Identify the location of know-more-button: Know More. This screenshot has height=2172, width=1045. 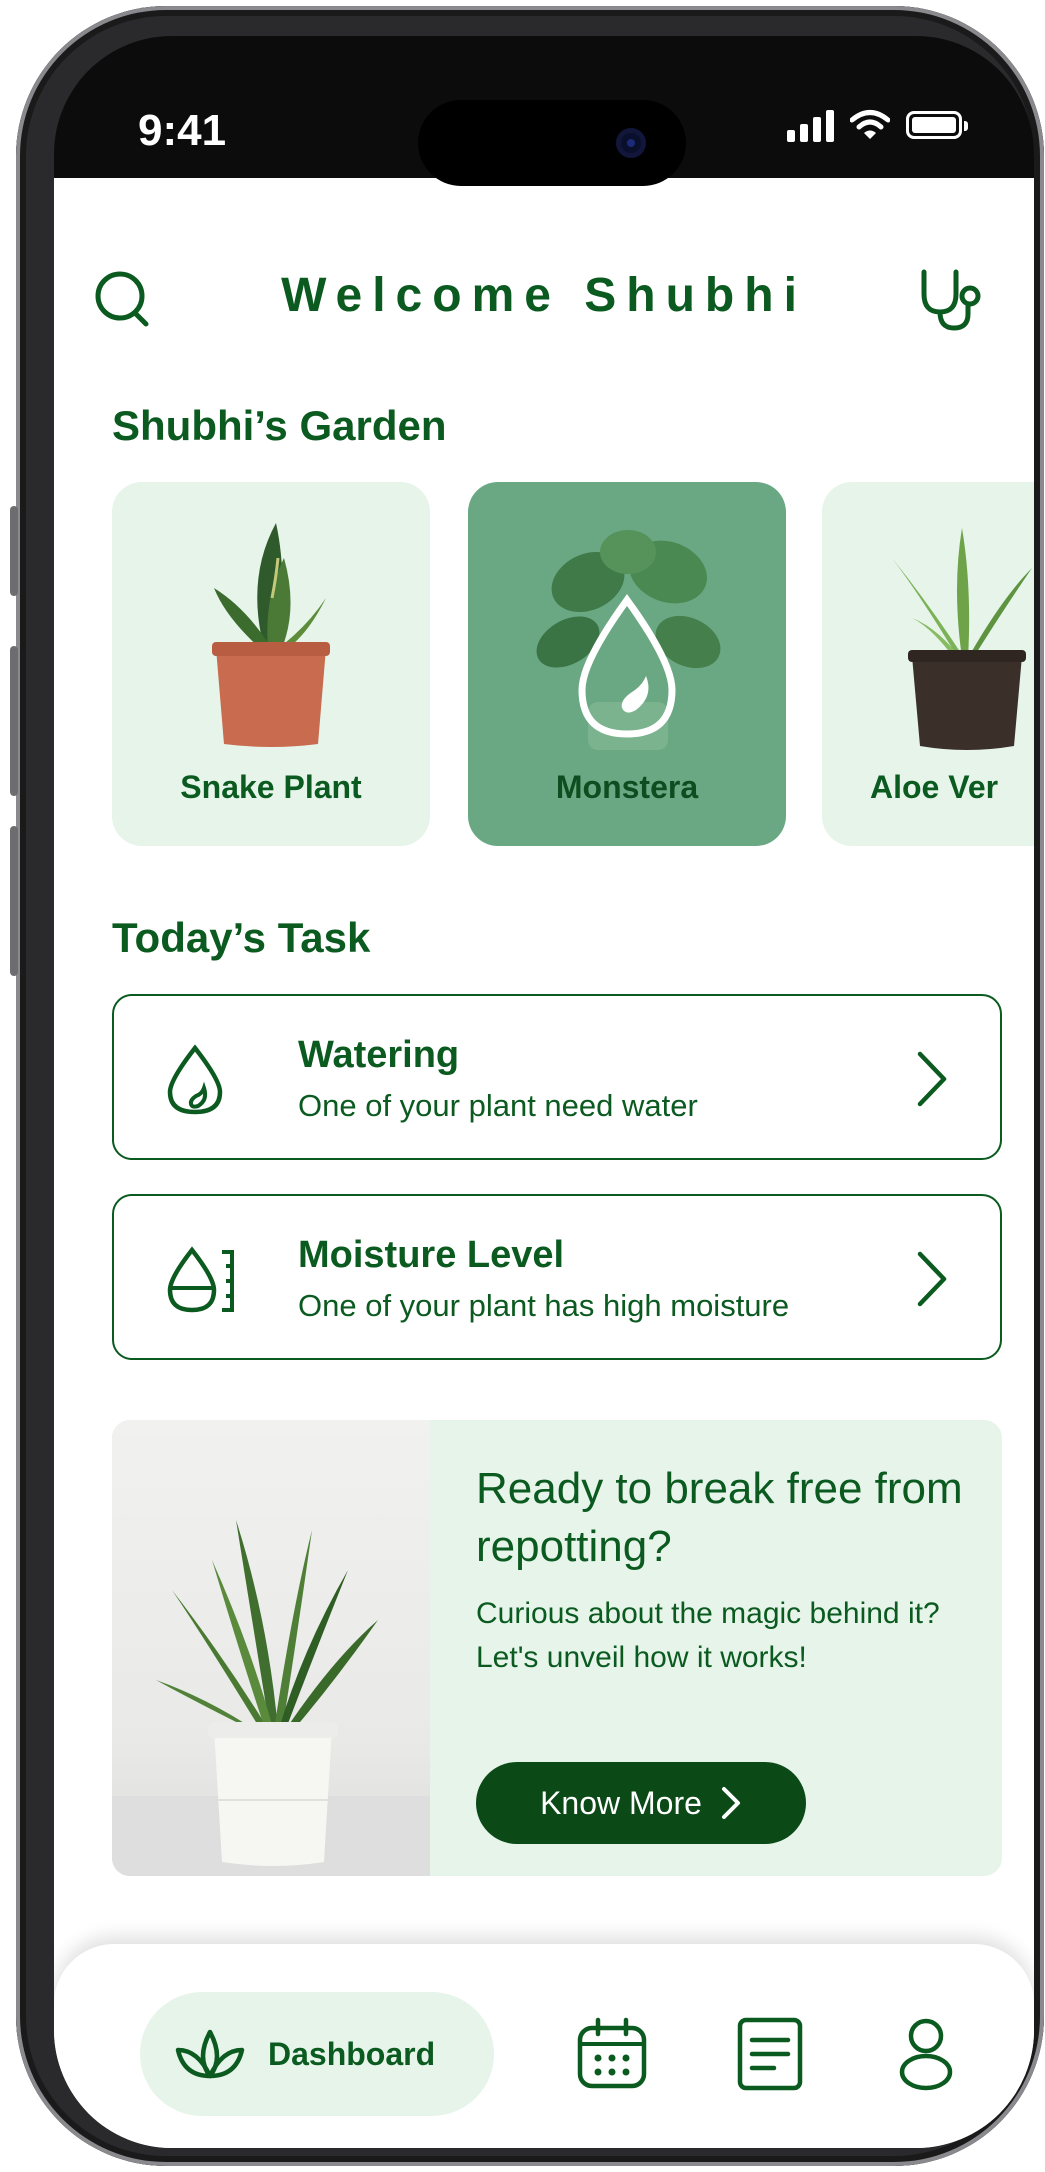
(641, 1803).